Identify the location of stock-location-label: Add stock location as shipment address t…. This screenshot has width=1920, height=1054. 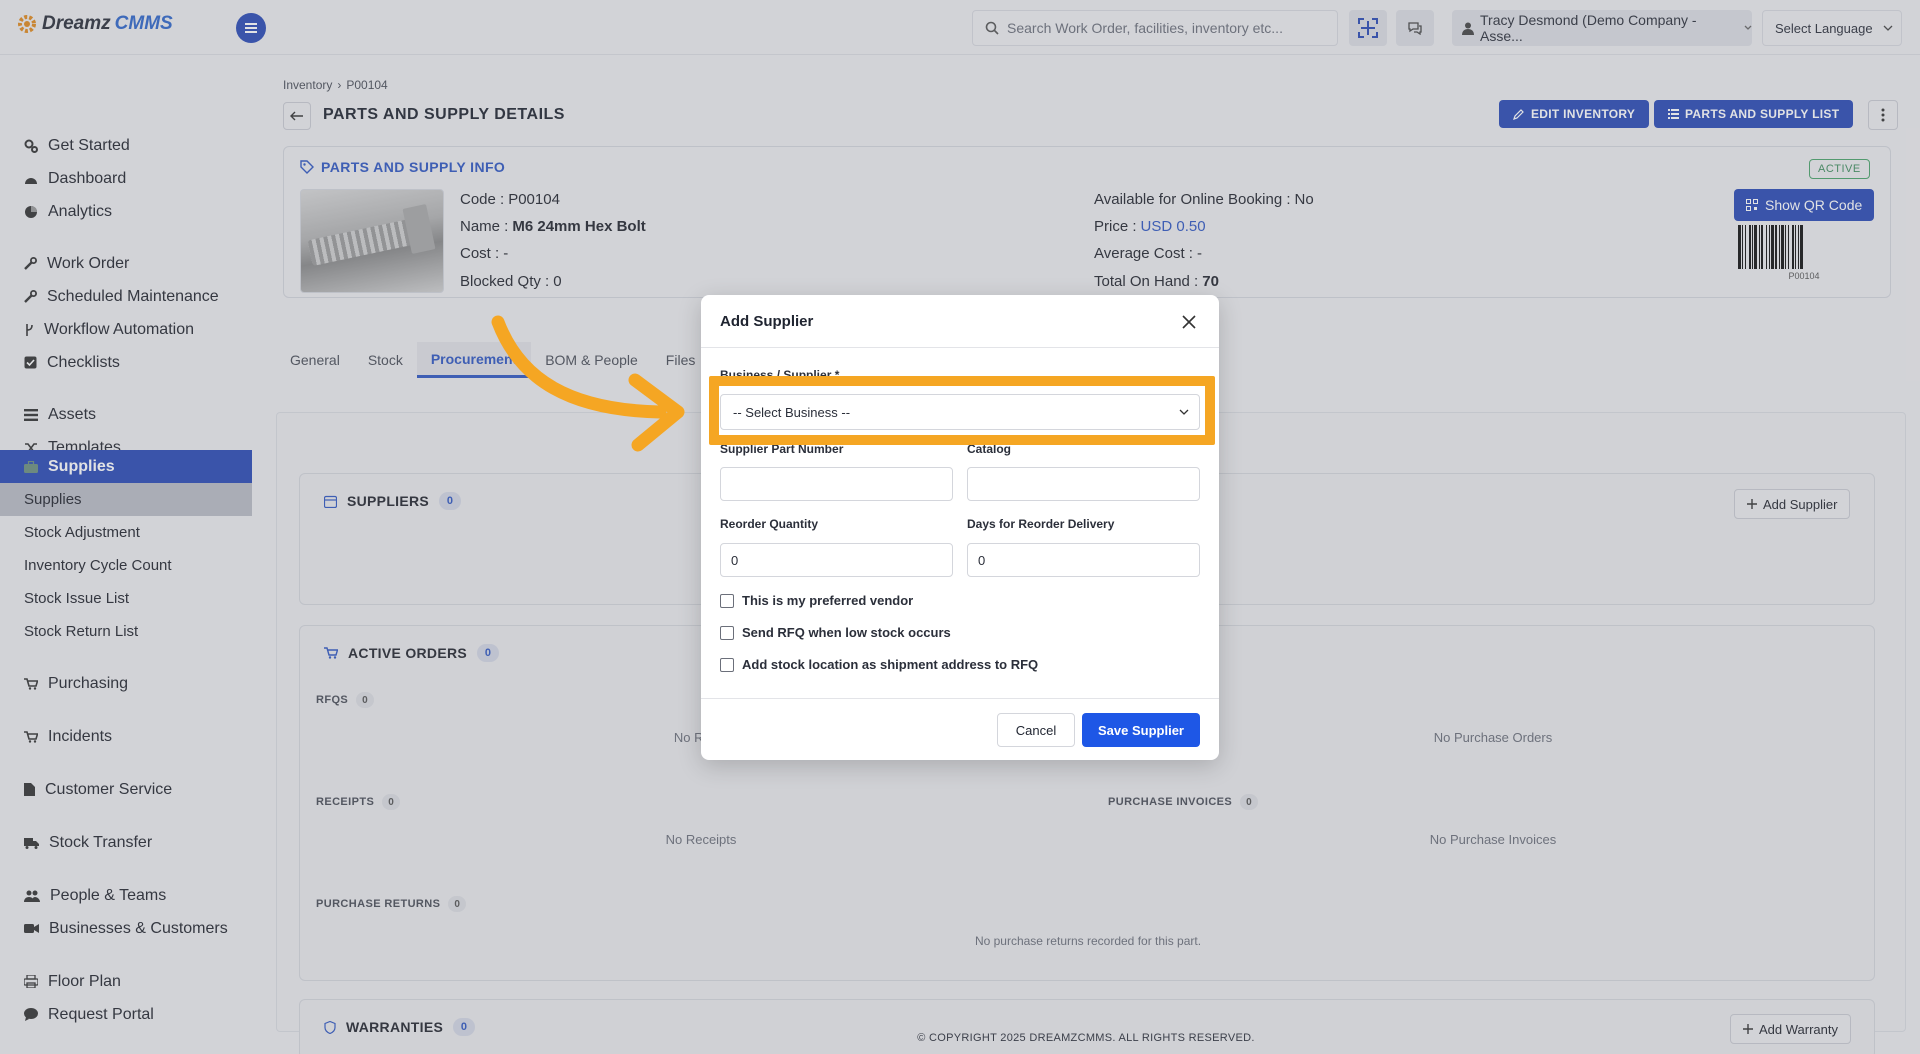
(890, 664).